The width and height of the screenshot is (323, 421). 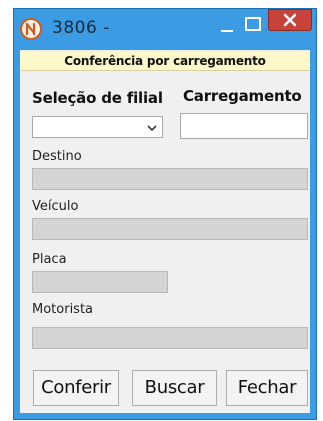 What do you see at coordinates (57, 156) in the screenshot?
I see `destino-label: Destino` at bounding box center [57, 156].